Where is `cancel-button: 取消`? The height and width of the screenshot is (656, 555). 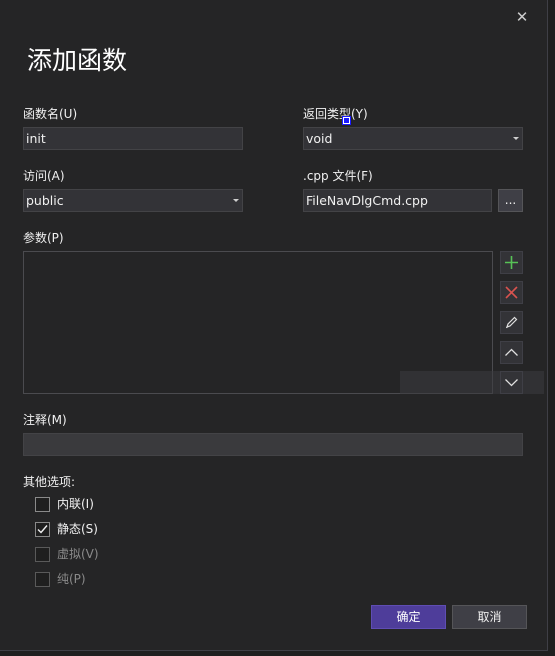
cancel-button: 取消 is located at coordinates (489, 617).